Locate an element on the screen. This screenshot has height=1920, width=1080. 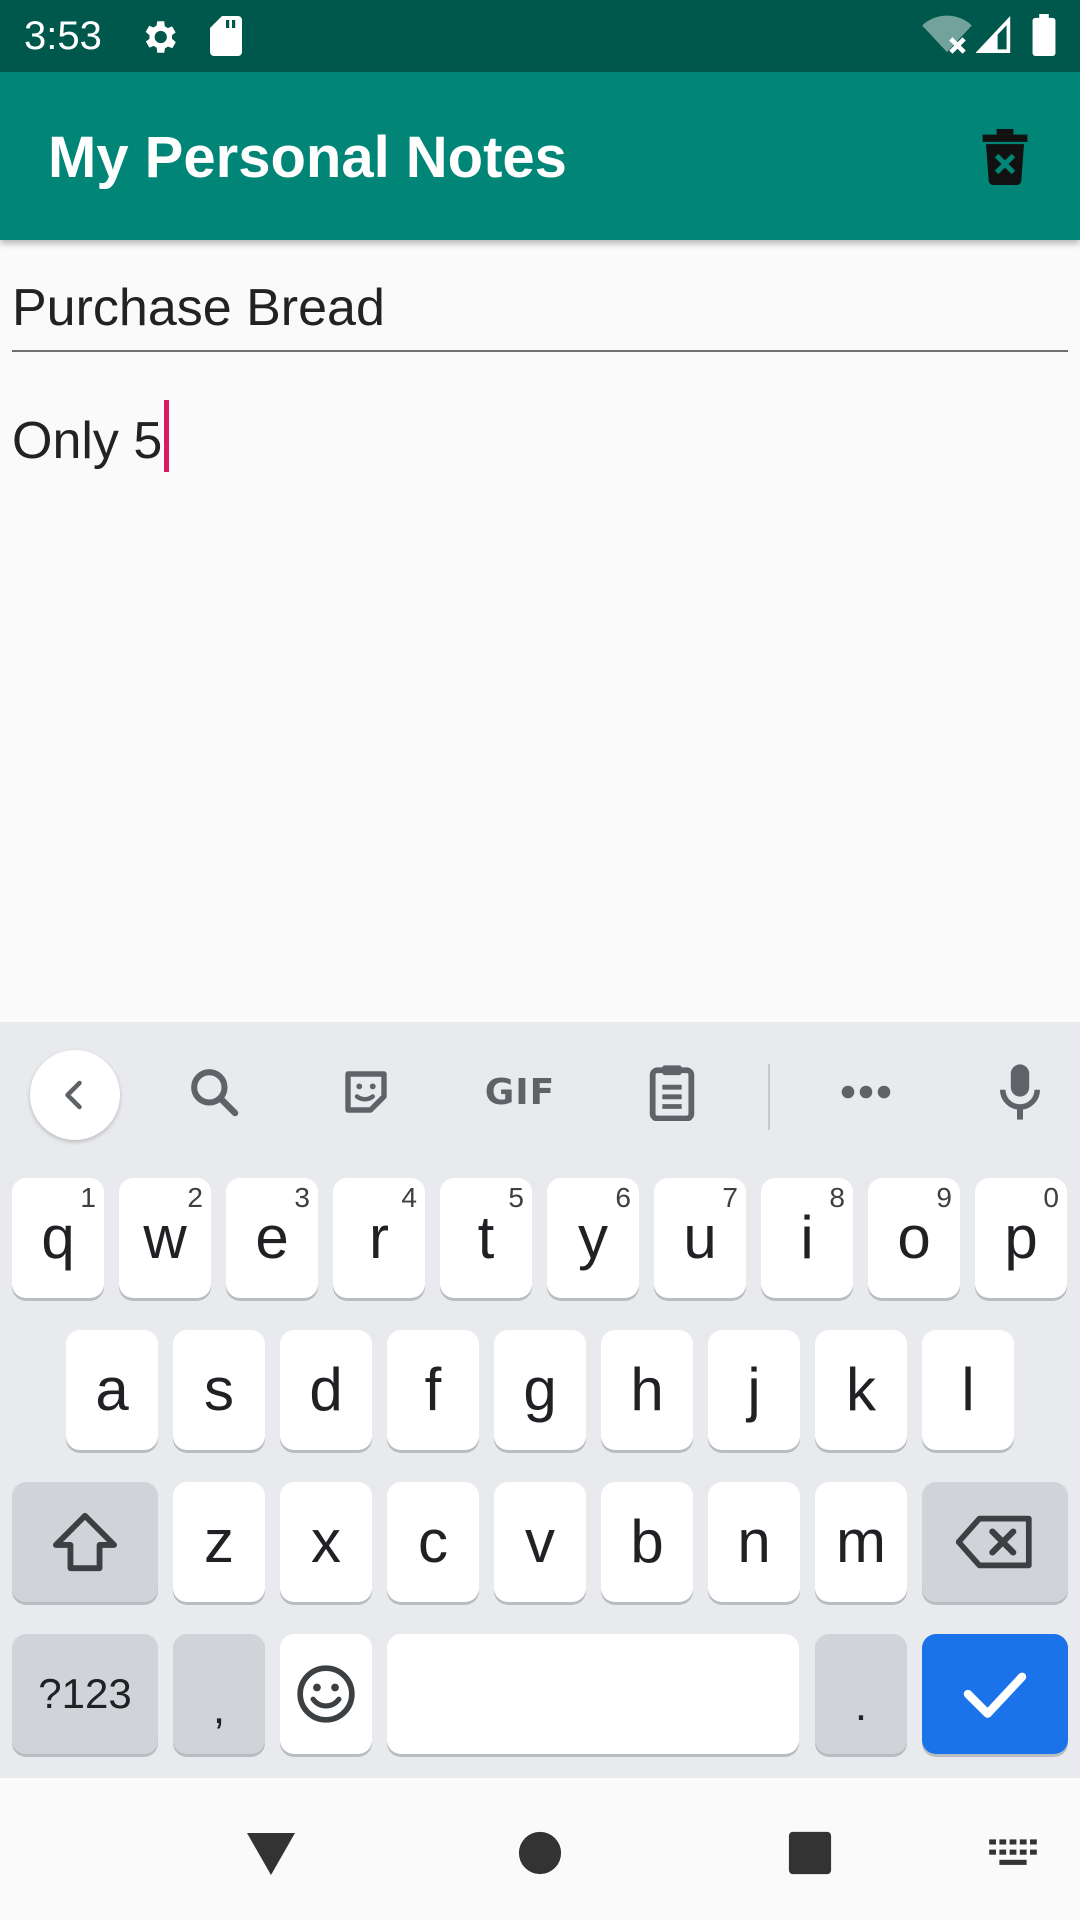
key-m: m is located at coordinates (861, 1542).